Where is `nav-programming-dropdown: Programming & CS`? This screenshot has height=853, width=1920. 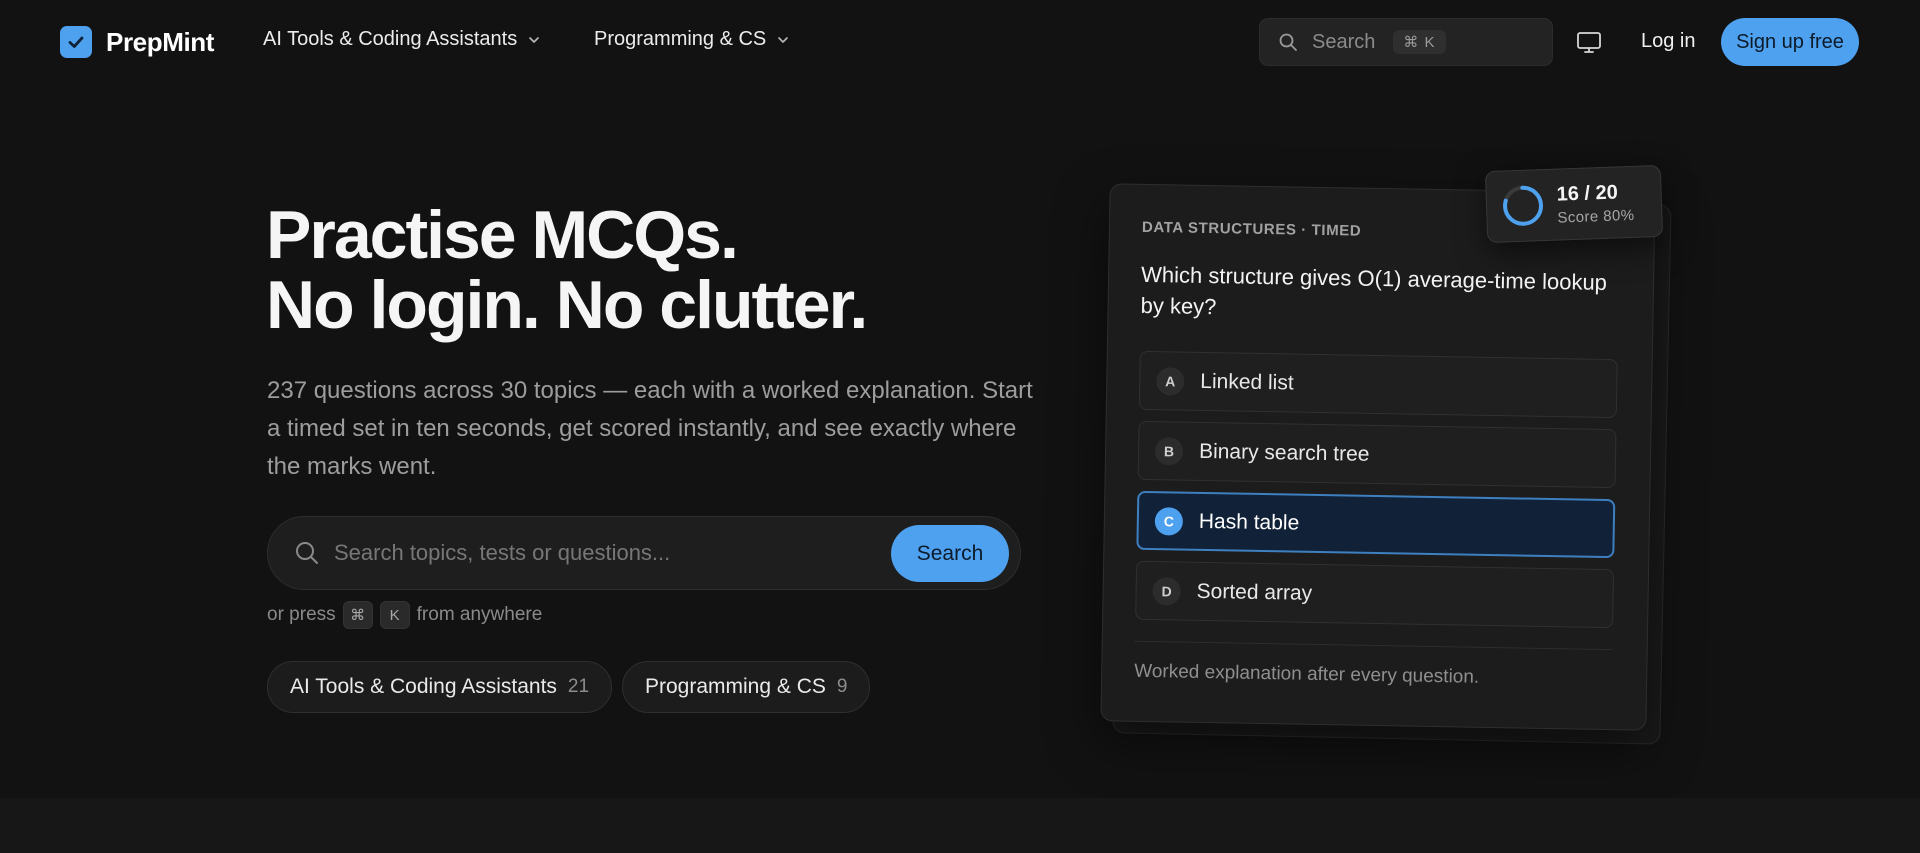
nav-programming-dropdown: Programming & CS is located at coordinates (692, 39).